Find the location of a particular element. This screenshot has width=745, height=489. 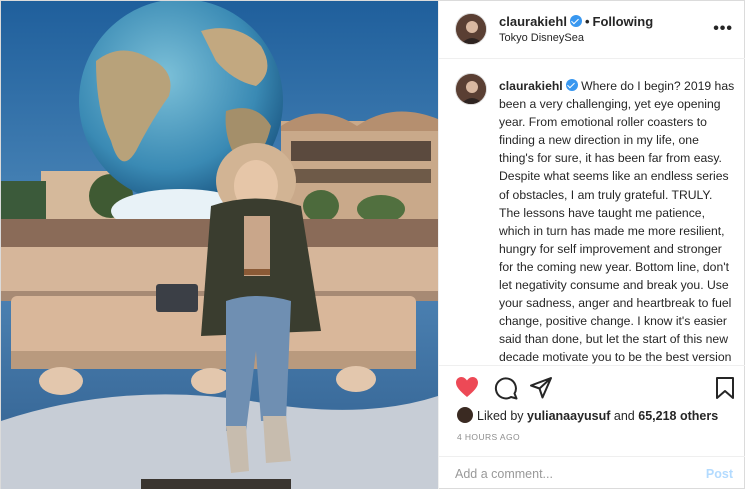

more-horizontal-icon: ••• is located at coordinates (723, 29).